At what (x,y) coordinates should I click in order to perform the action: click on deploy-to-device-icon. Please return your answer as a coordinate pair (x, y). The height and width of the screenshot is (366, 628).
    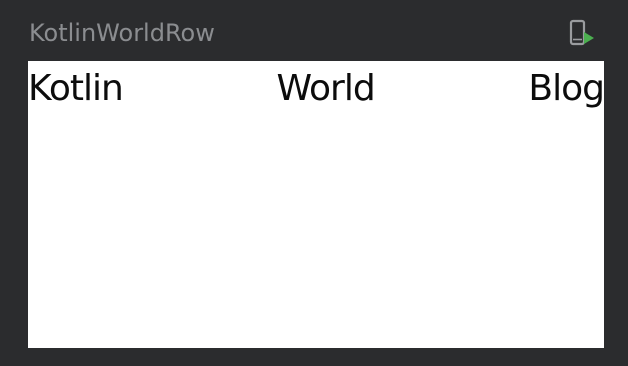
    Looking at the image, I should click on (581, 32).